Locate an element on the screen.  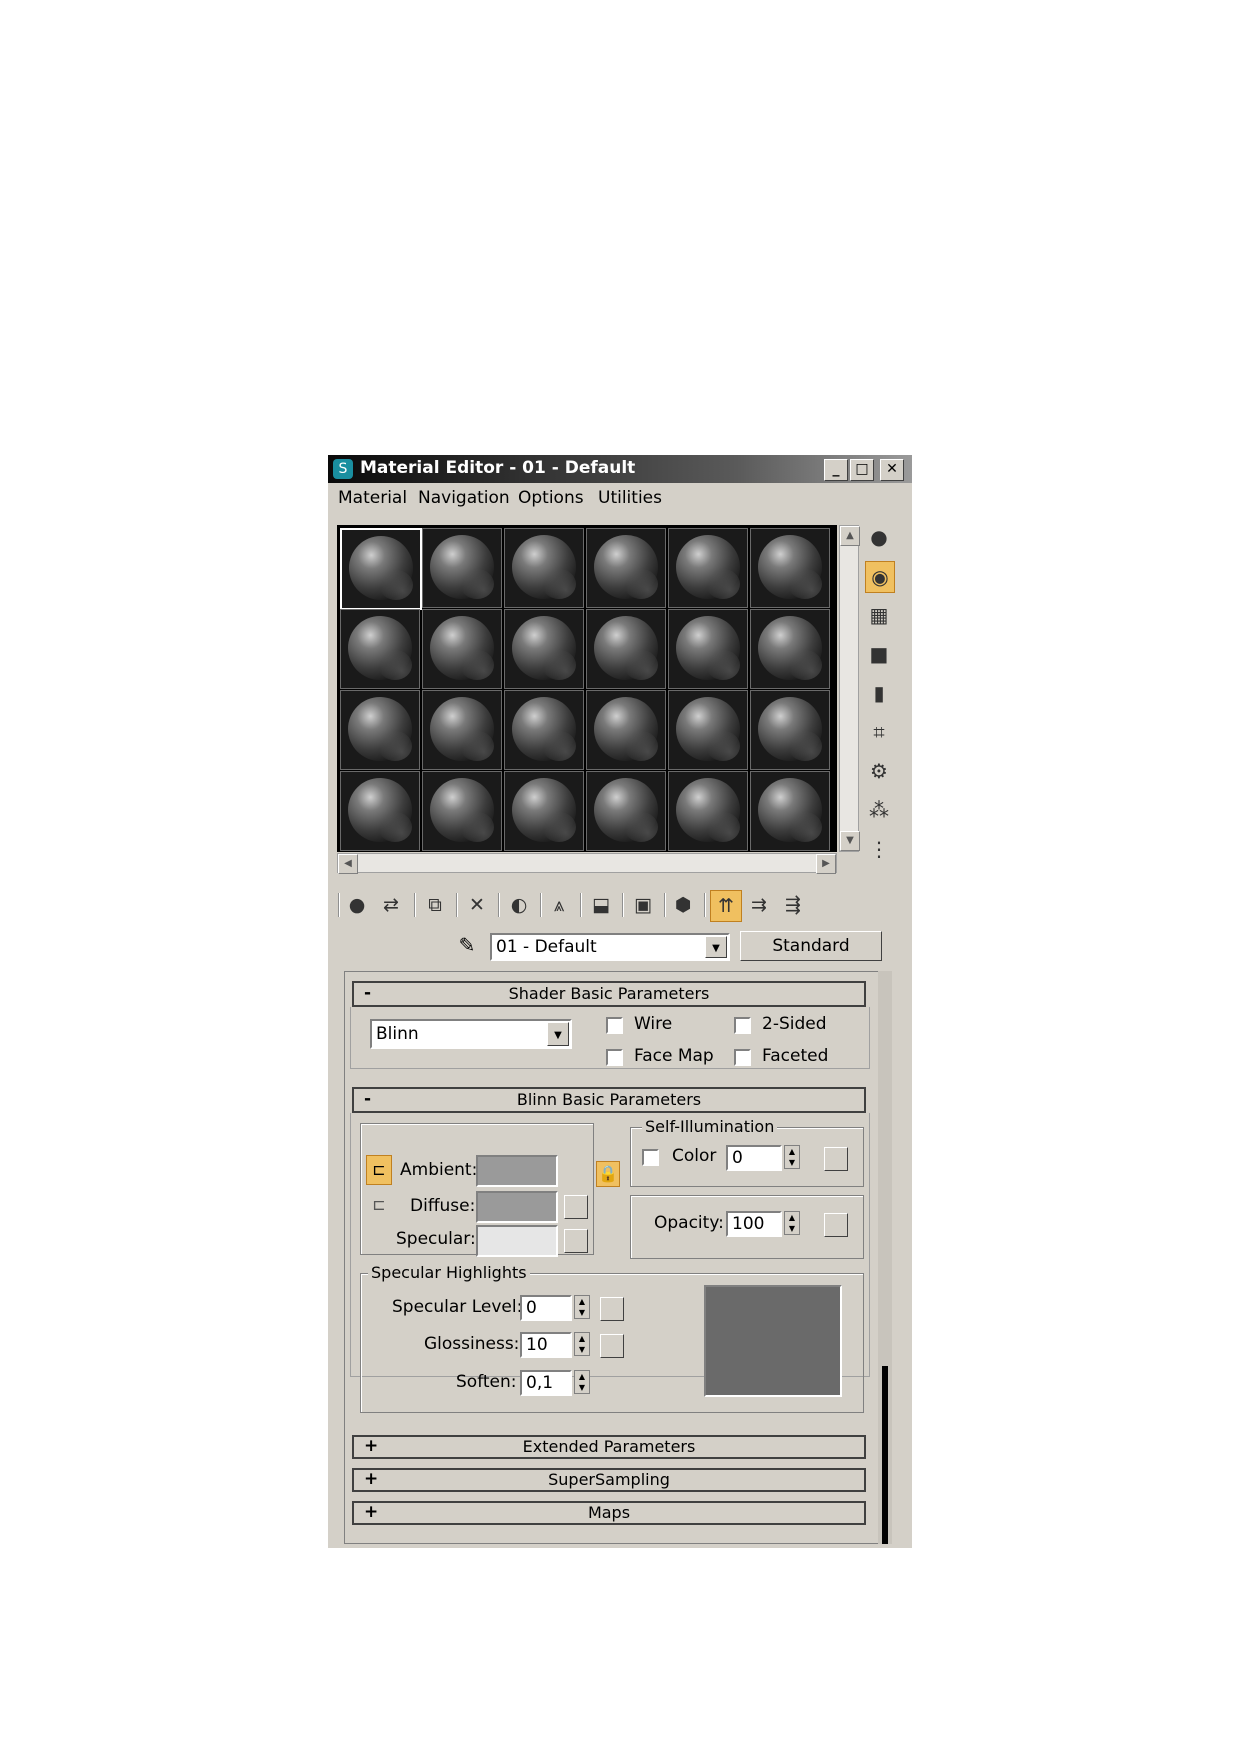
shader-basic-parameters-rollout-header: - Shader Basic Parameters is located at coordinates (609, 994).